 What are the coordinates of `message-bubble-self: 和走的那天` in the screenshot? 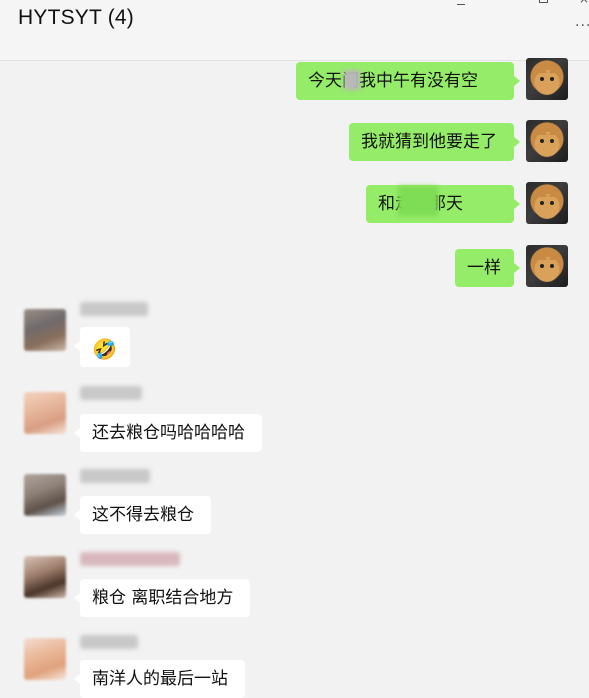 It's located at (443, 204).